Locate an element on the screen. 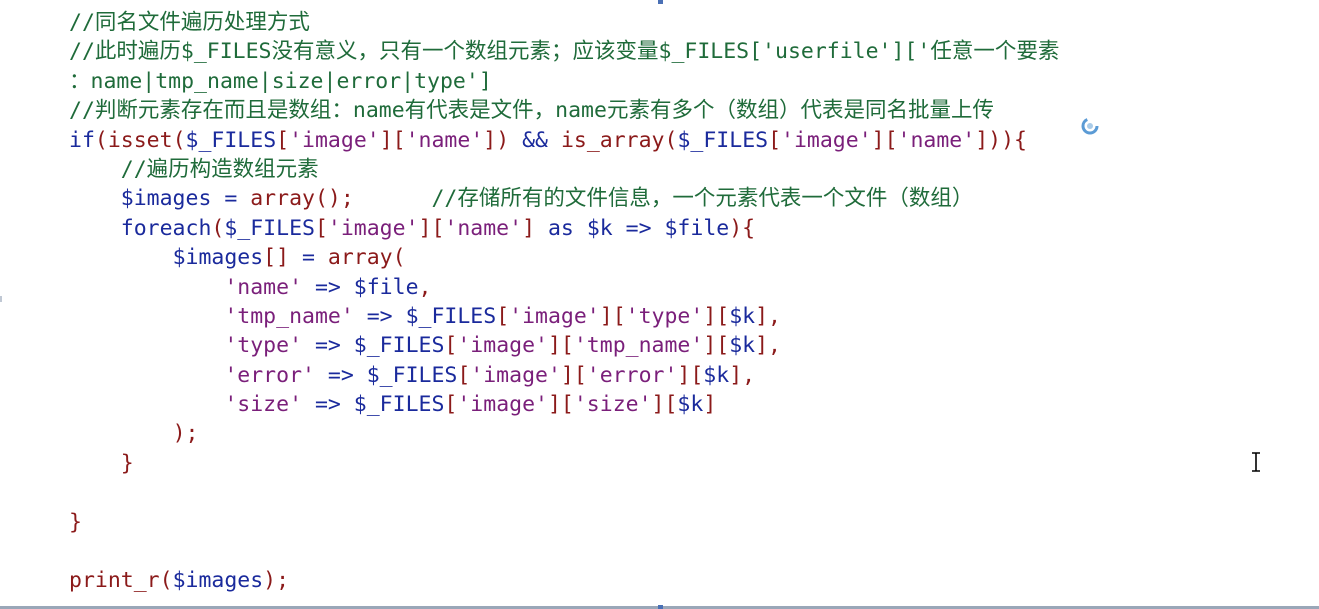 Image resolution: width=1319 pixels, height=609 pixels. code-line: ：name|tmp_name|size|error|type'] is located at coordinates (564, 81).